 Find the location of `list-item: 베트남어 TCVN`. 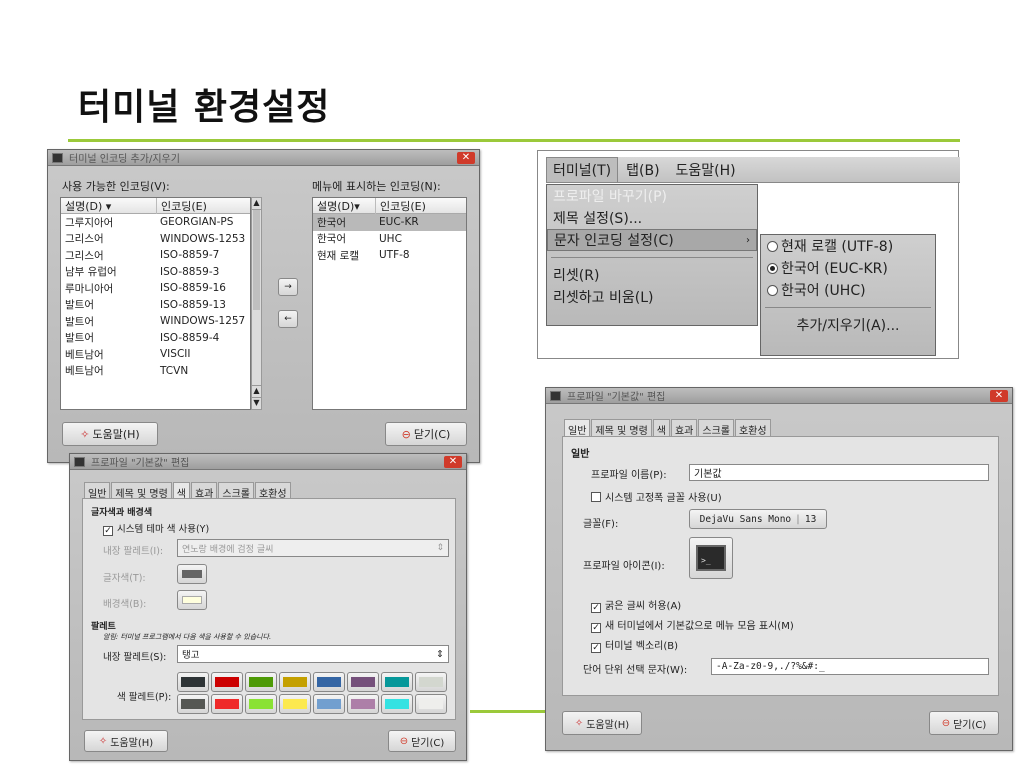

list-item: 베트남어 TCVN is located at coordinates (155, 371).